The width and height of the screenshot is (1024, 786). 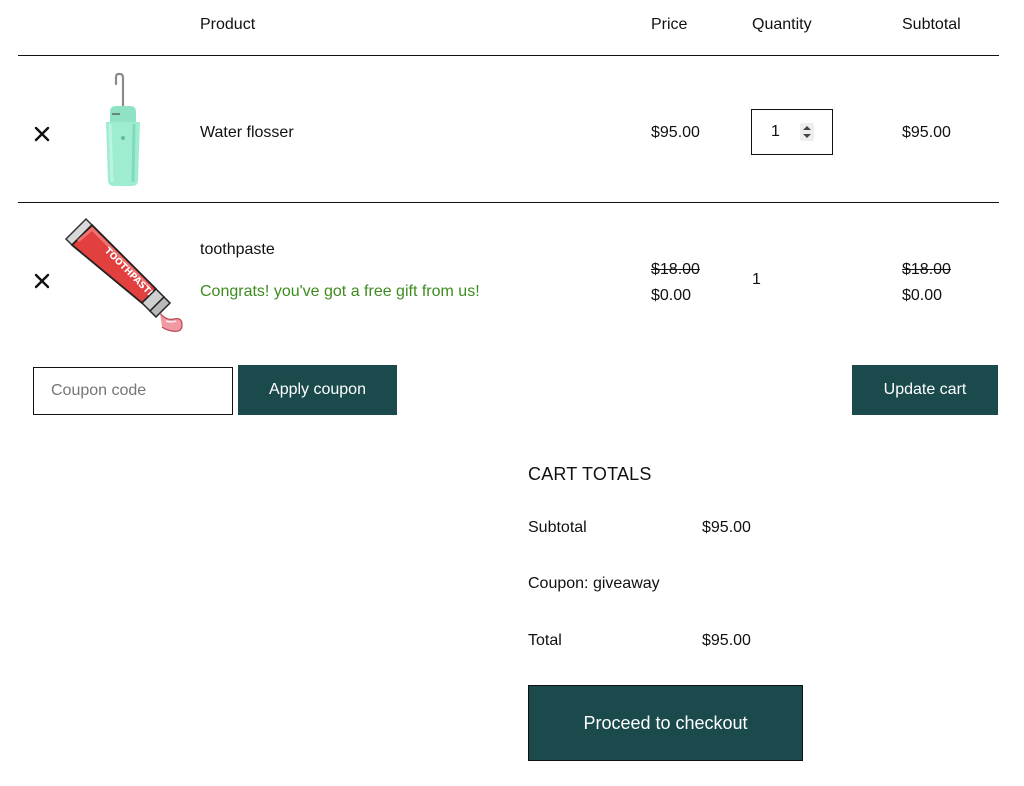 What do you see at coordinates (123, 276) in the screenshot?
I see `toothpaste-image: TOOTHPASTE` at bounding box center [123, 276].